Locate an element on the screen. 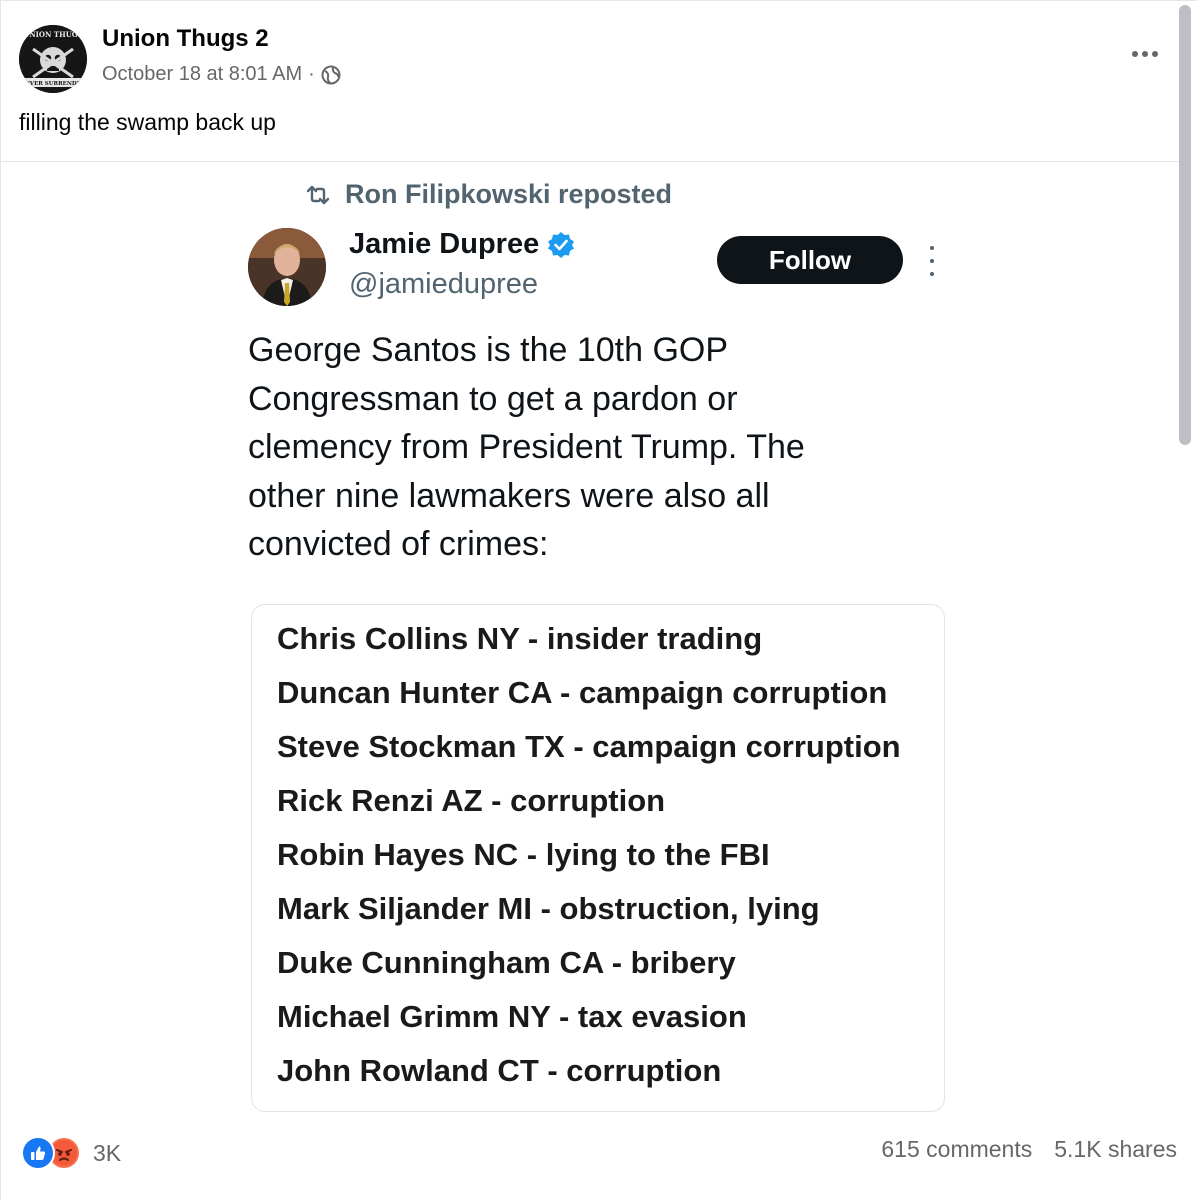 This screenshot has height=1201, width=1197. list-item: Rick Renzi AZ - corruption is located at coordinates (471, 800).